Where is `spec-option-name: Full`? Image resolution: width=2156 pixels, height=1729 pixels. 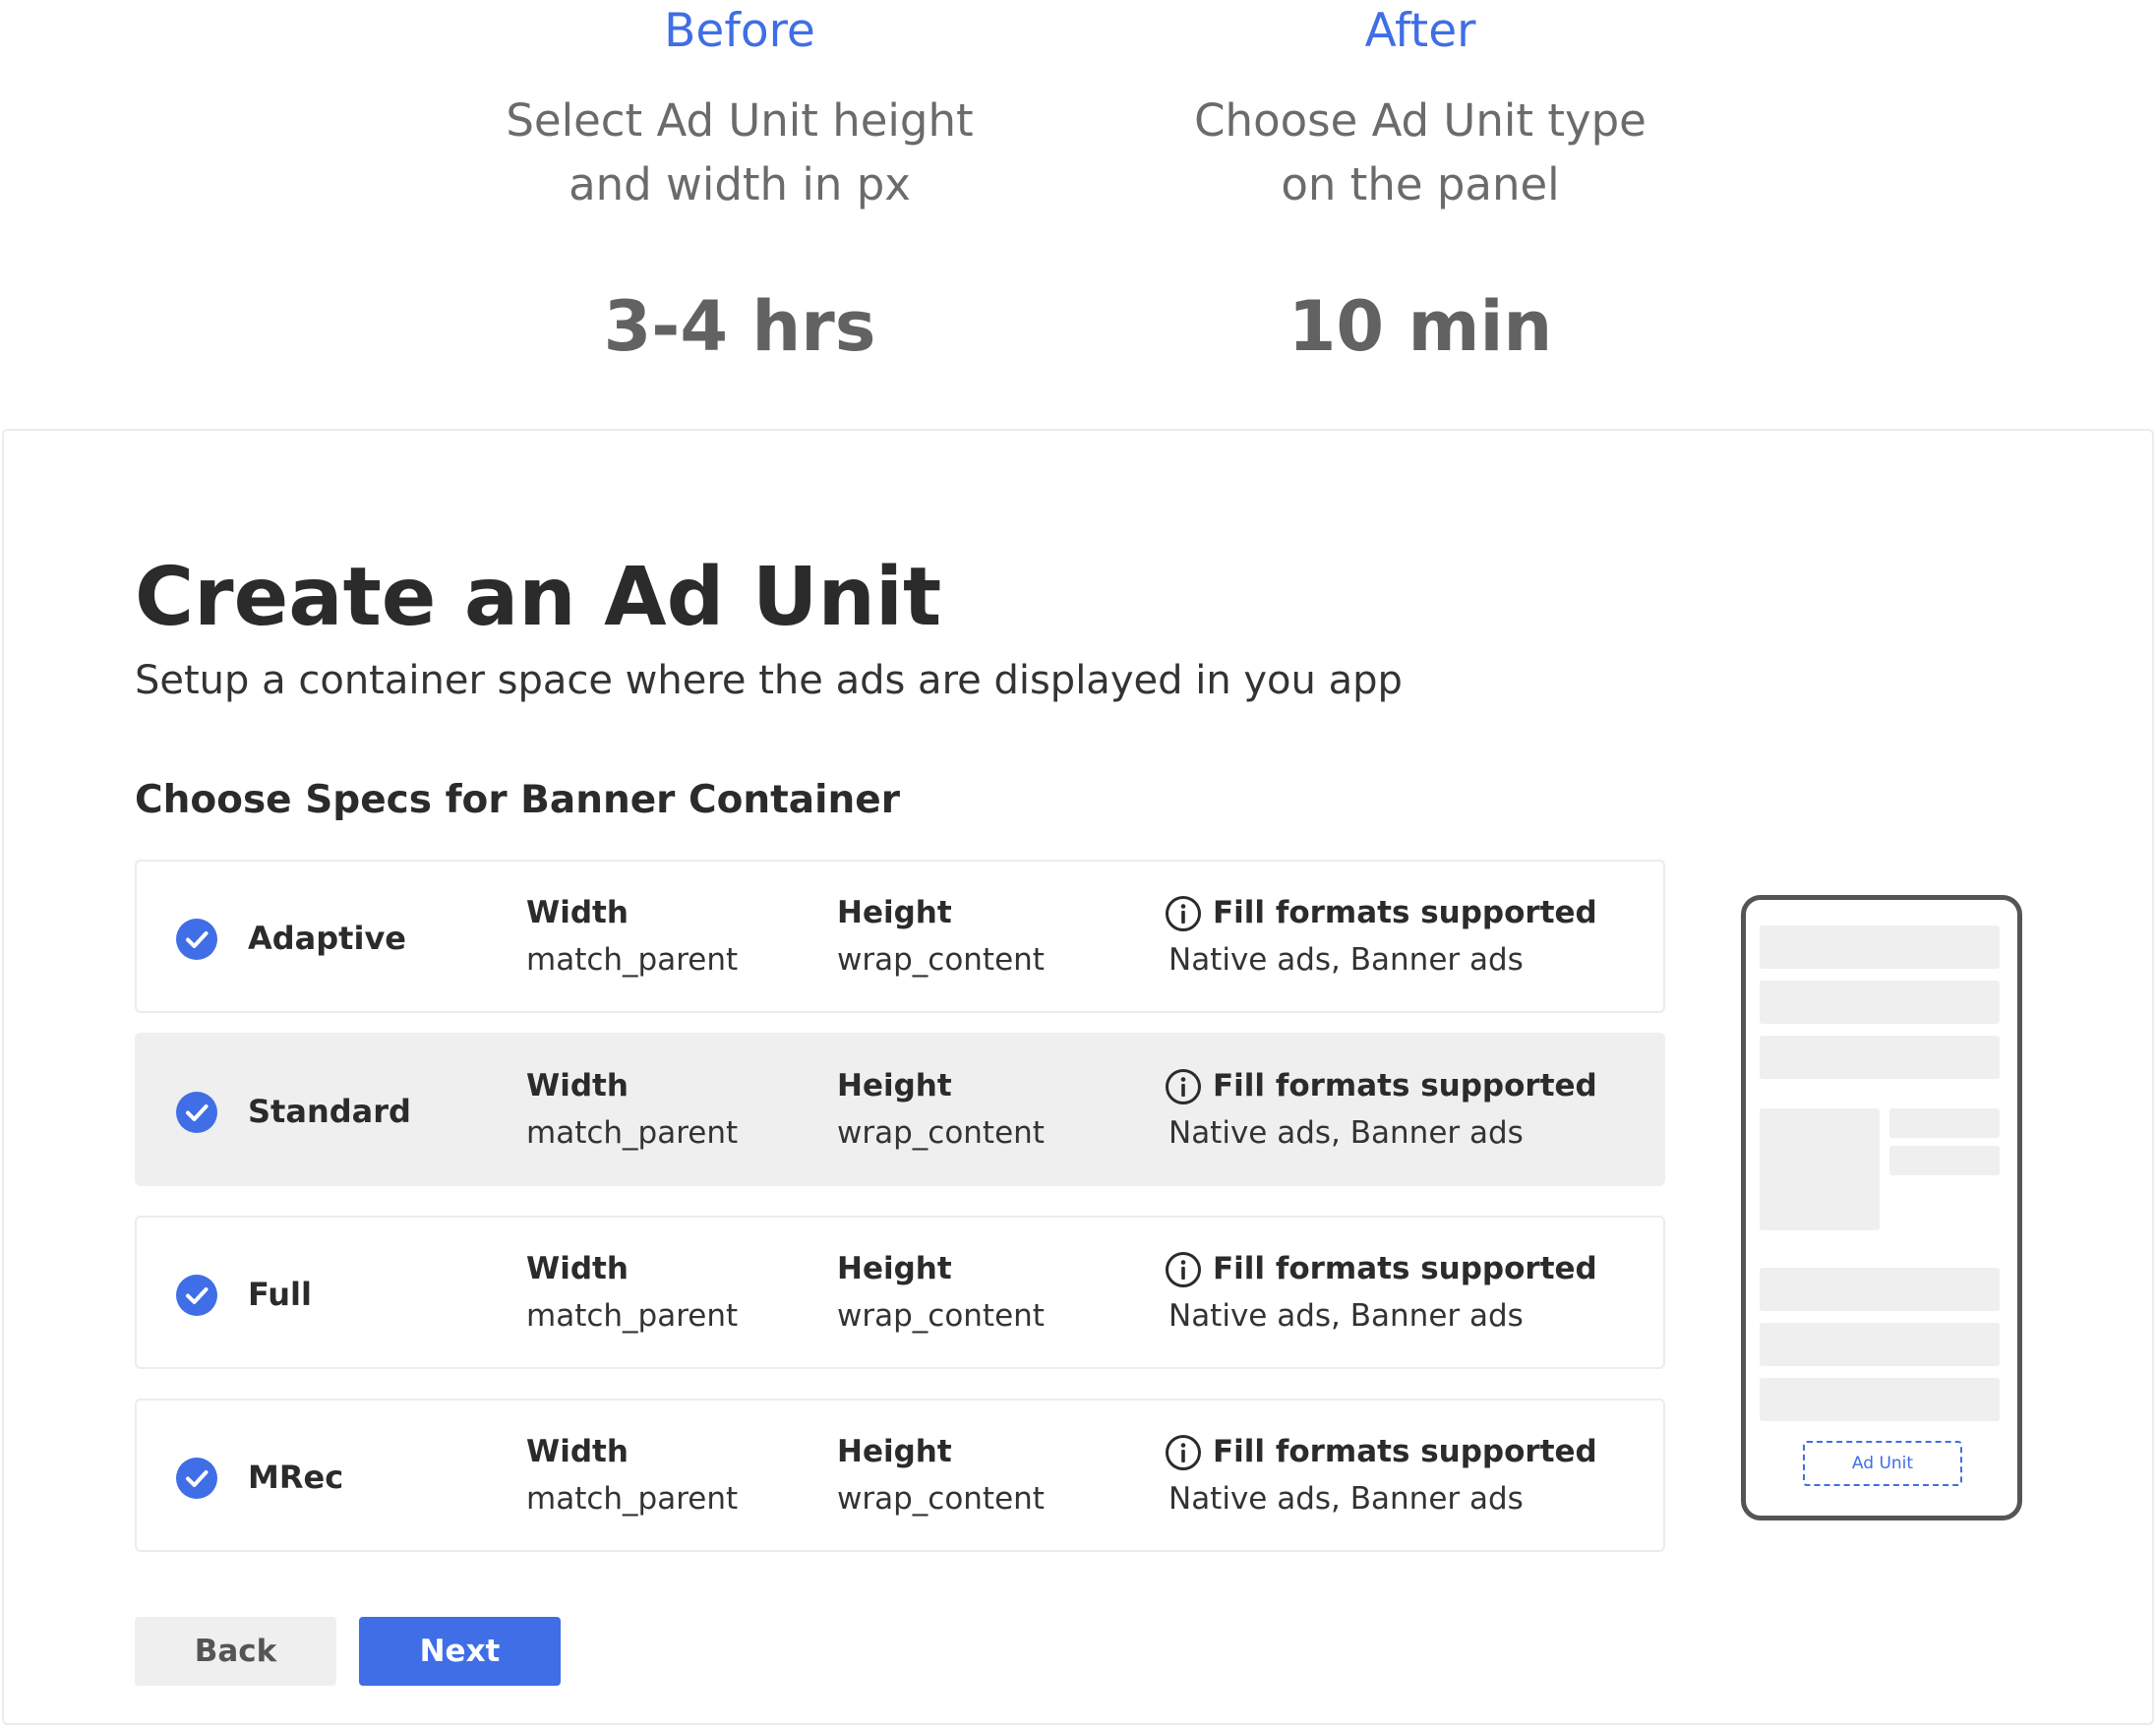 spec-option-name: Full is located at coordinates (280, 1294).